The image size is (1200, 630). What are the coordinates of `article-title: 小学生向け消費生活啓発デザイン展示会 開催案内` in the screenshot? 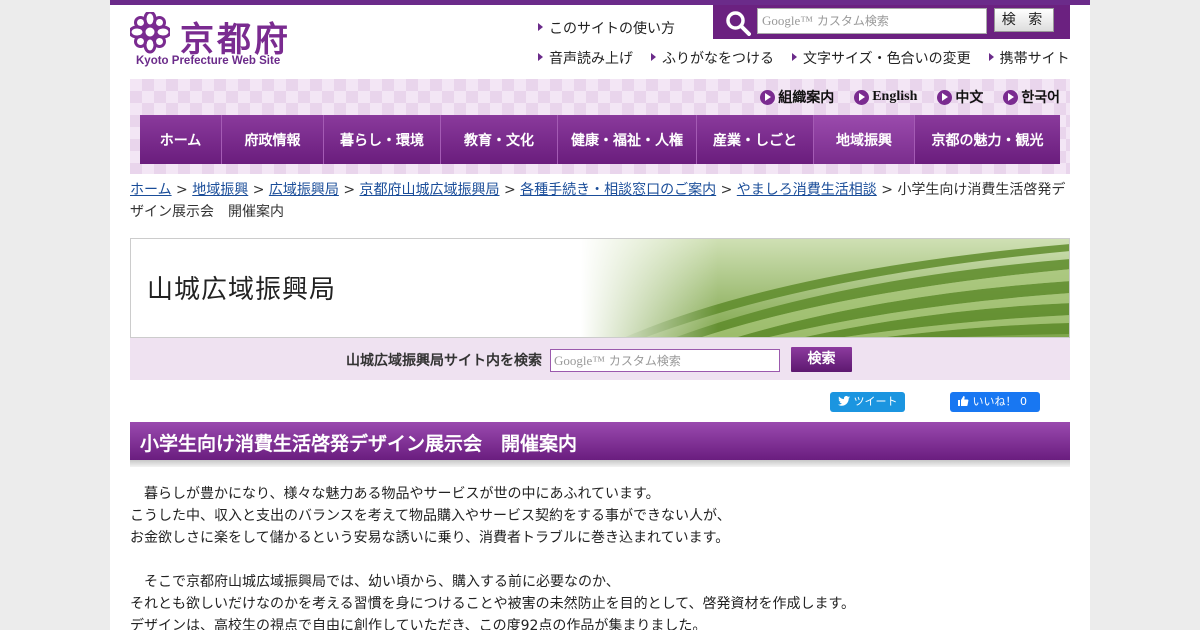 It's located at (359, 444).